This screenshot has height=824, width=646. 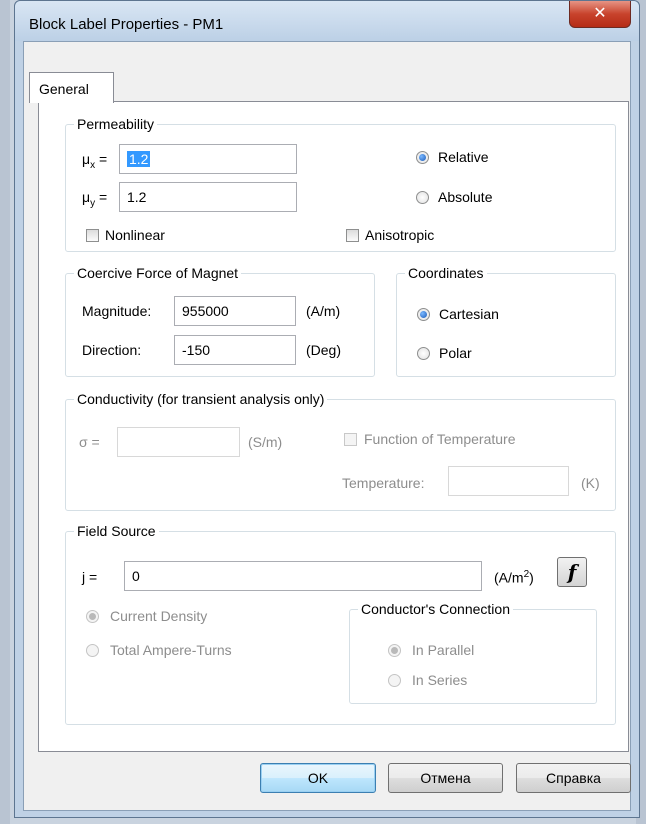 I want to click on tab-general: General, so click(x=71, y=87).